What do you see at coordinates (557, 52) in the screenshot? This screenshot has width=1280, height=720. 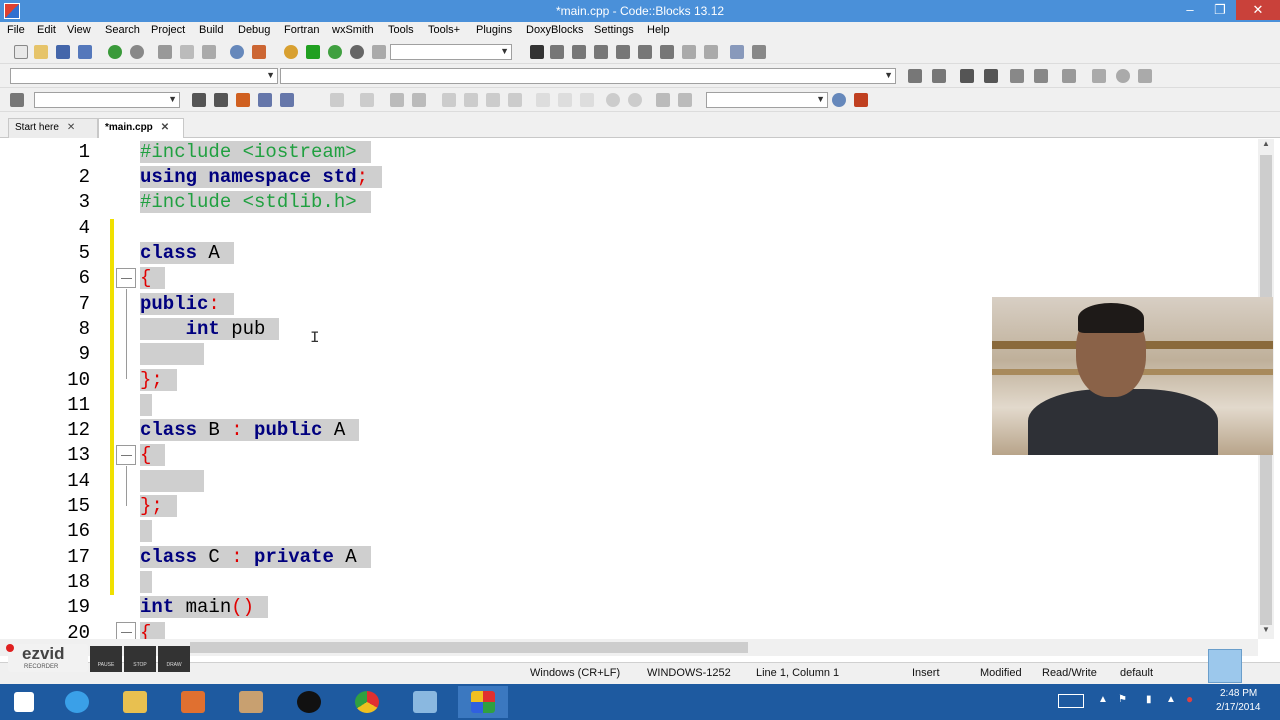 I see `run-to-cursor-icon` at bounding box center [557, 52].